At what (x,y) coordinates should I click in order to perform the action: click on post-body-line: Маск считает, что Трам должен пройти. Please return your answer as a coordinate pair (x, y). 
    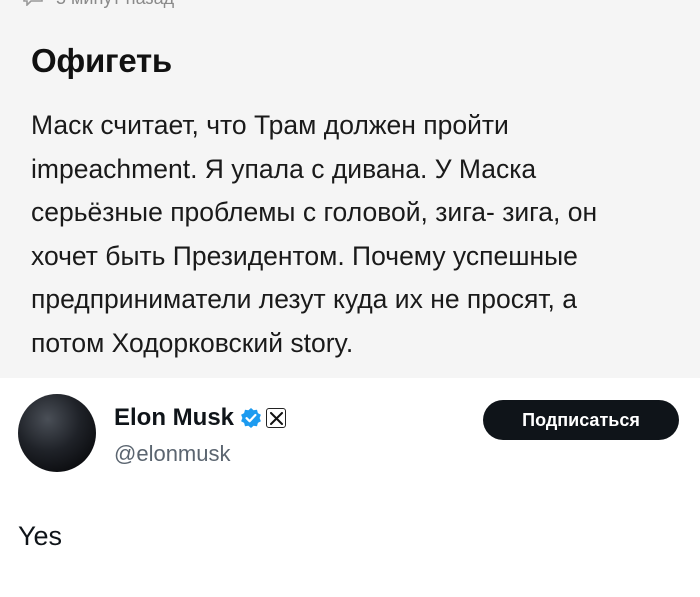
    Looking at the image, I should click on (270, 125).